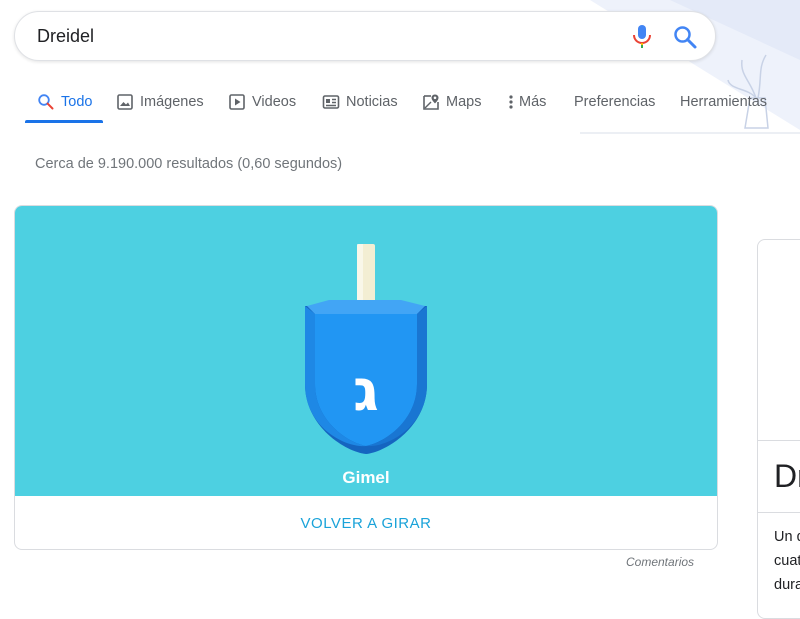 Image resolution: width=800 pixels, height=619 pixels. Describe the element at coordinates (642, 36) in the screenshot. I see `microphone-icon` at that location.